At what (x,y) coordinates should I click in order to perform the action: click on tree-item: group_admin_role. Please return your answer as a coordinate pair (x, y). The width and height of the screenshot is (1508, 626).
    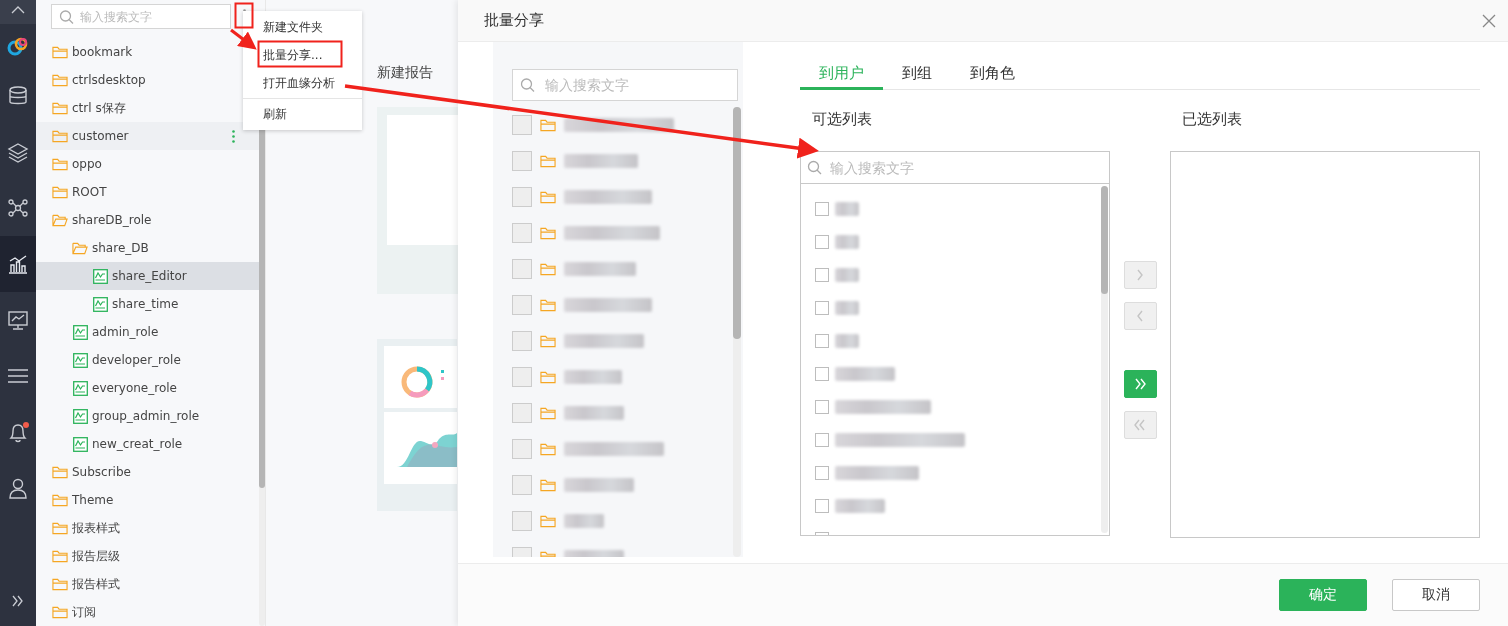
    Looking at the image, I should click on (147, 416).